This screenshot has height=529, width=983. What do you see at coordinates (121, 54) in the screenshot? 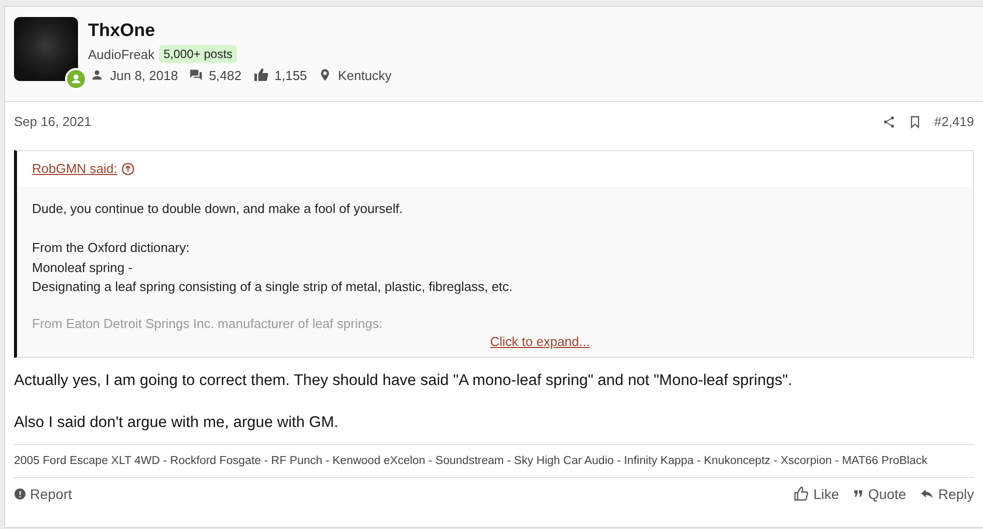
I see `user-title: AudioFreak` at bounding box center [121, 54].